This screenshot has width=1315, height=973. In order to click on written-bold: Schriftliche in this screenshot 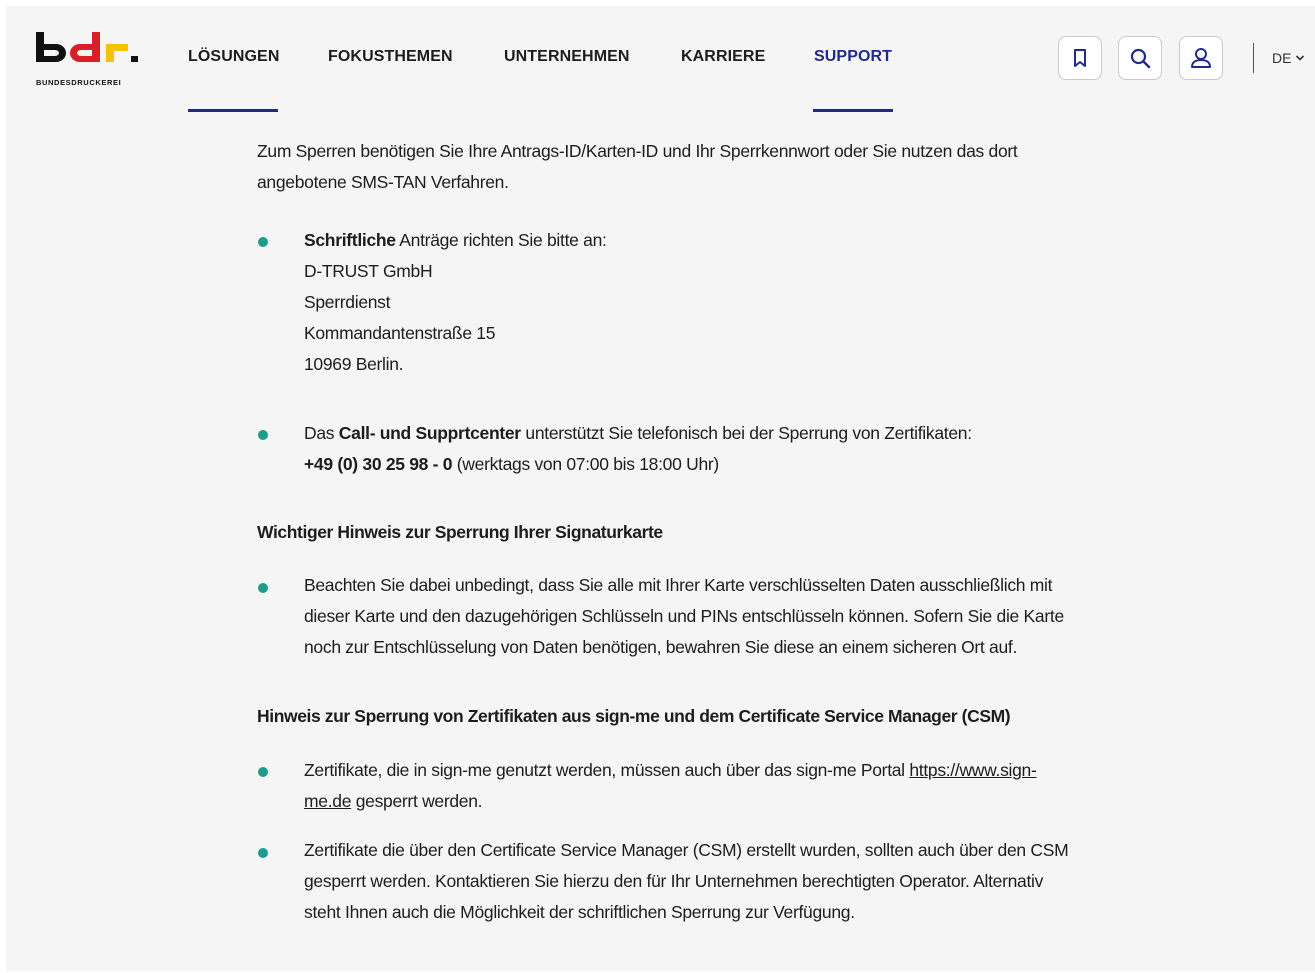, I will do `click(350, 240)`.